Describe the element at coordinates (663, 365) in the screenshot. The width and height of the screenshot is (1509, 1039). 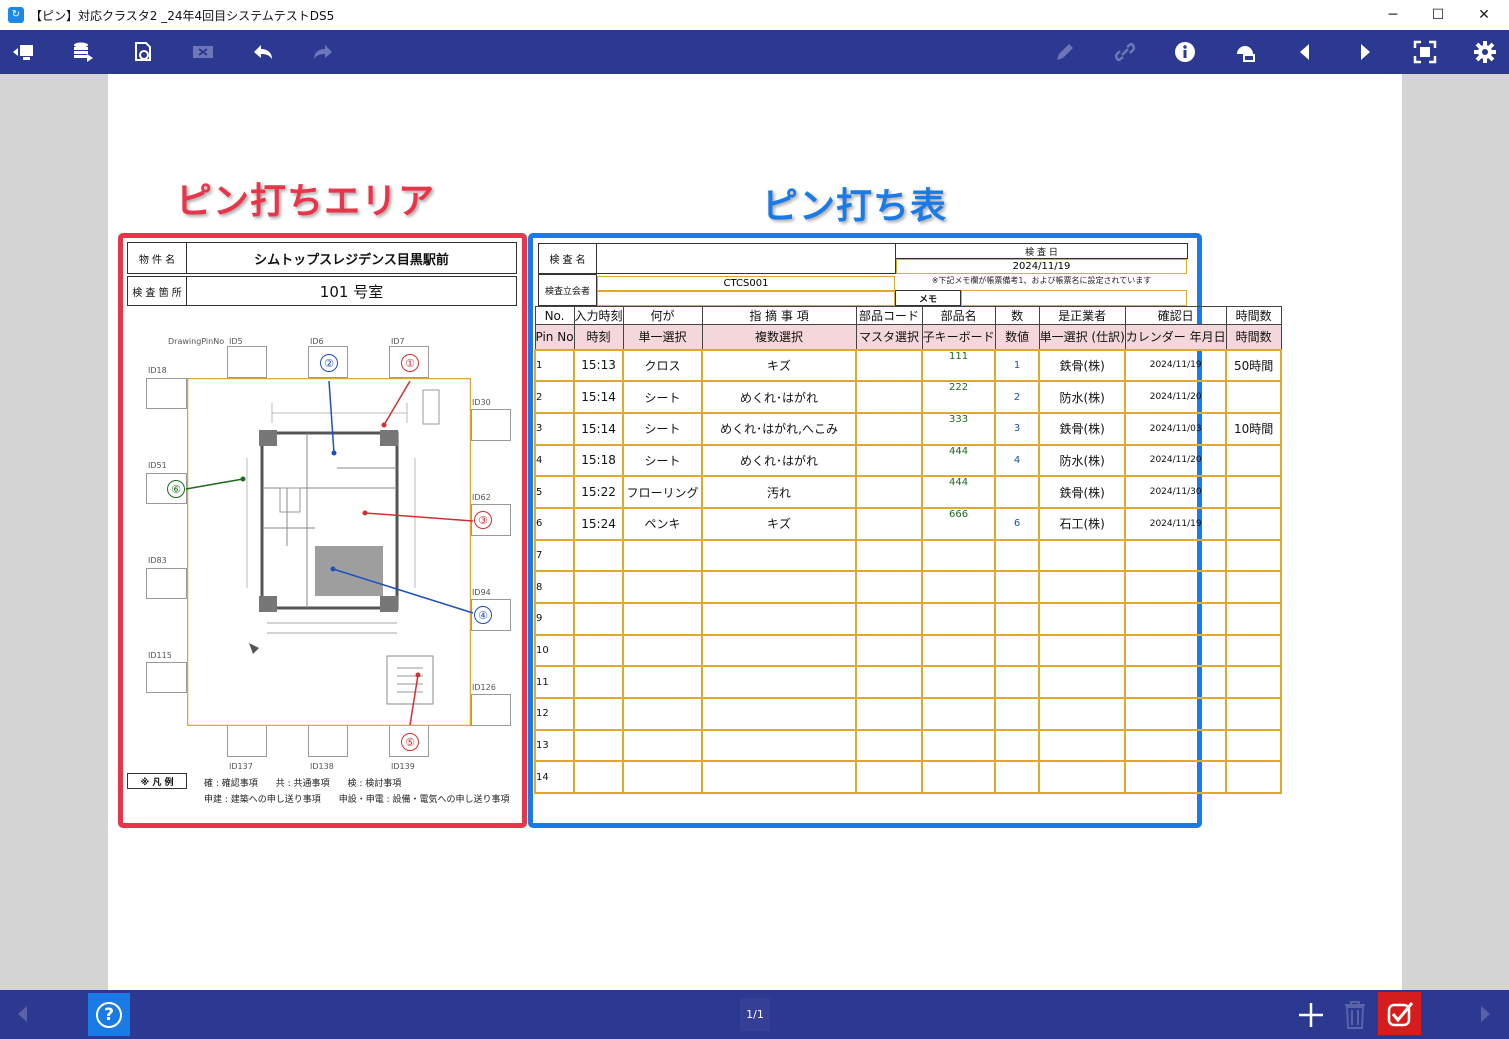
I see `what-cell: クロス` at that location.